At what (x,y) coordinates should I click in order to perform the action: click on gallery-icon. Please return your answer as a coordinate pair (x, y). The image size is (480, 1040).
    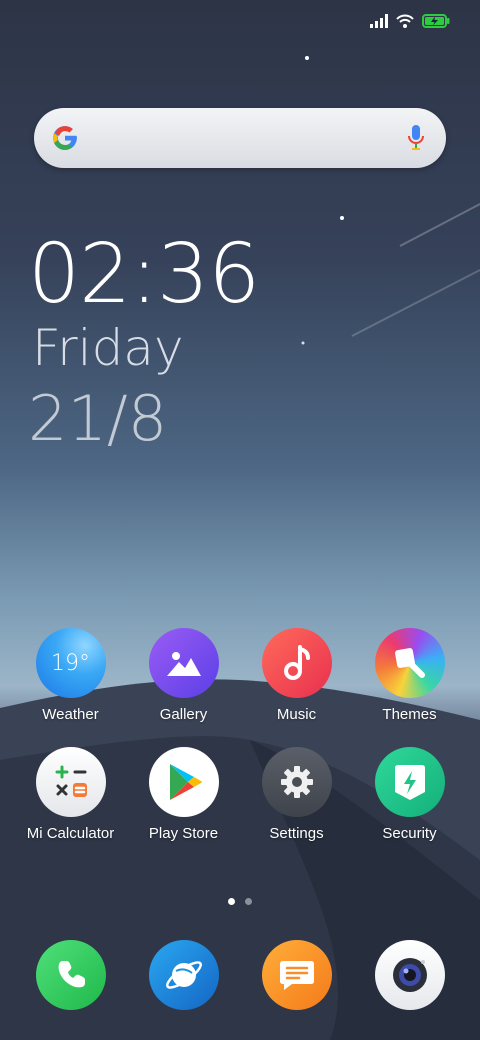
    Looking at the image, I should click on (183, 663).